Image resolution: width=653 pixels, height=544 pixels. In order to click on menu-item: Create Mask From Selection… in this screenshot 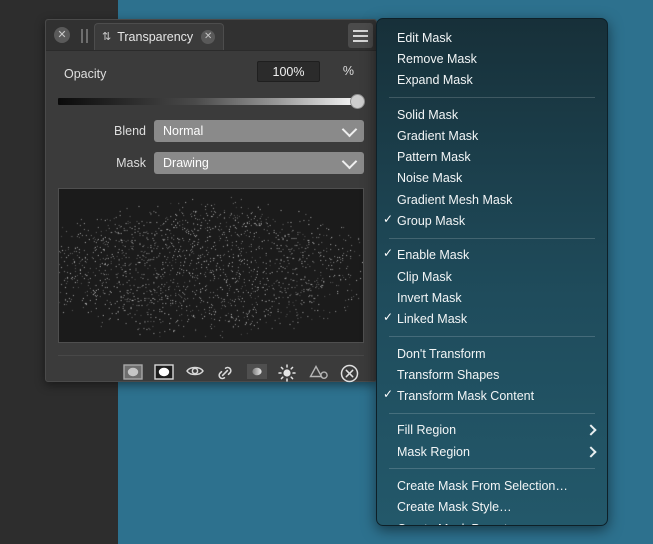, I will do `click(492, 485)`.